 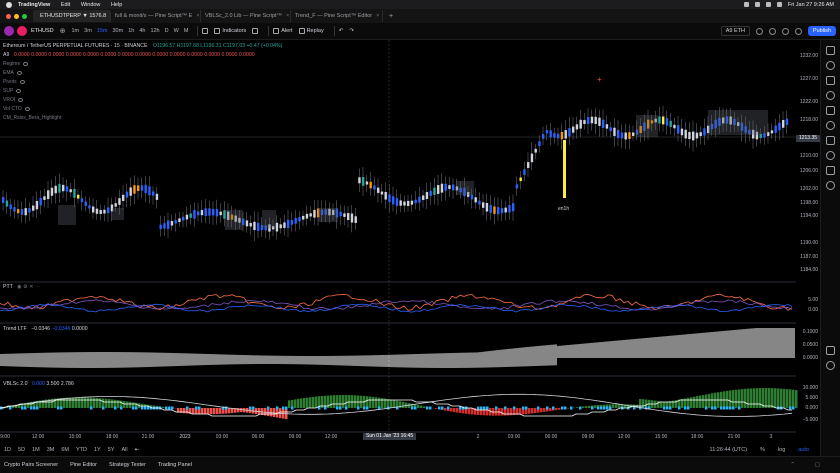 I want to click on watchlist-icon, so click(x=830, y=50).